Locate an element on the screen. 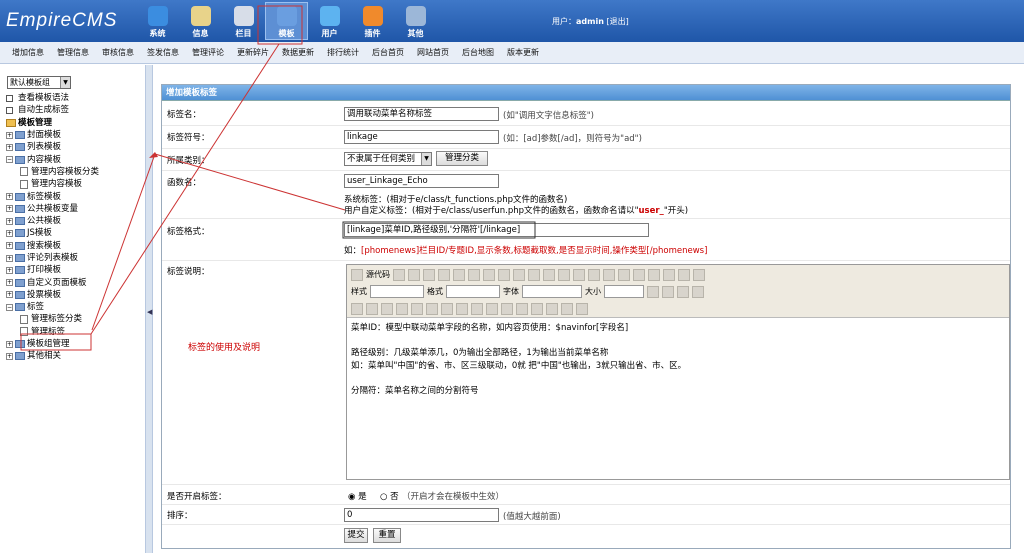 The image size is (1024, 553). save-icon is located at coordinates (399, 274).